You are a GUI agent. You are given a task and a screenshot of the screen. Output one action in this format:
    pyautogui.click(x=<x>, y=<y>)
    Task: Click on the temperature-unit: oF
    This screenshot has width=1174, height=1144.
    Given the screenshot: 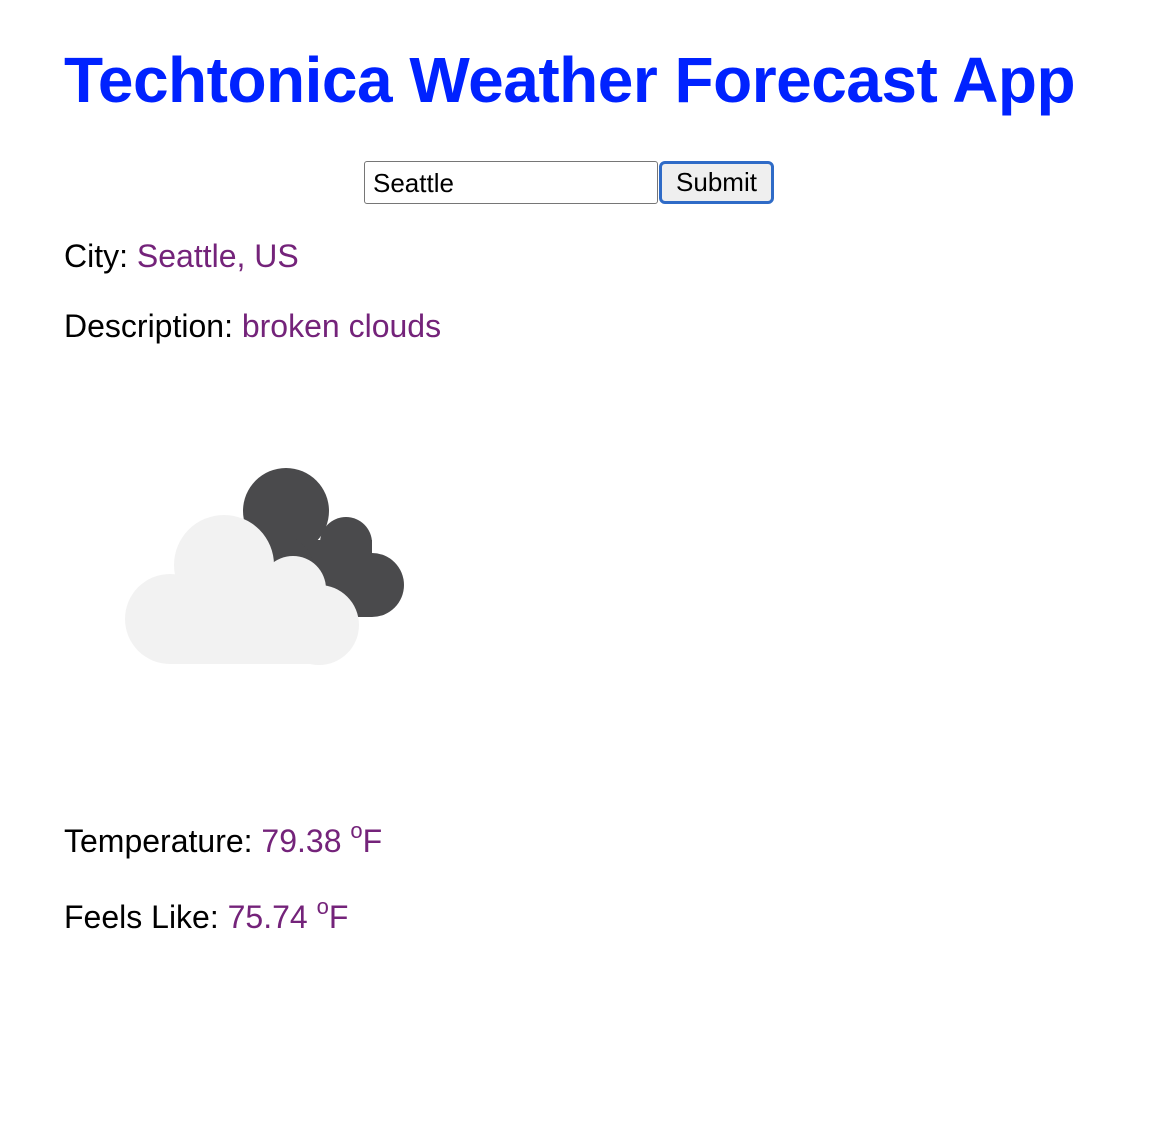 What is the action you would take?
    pyautogui.click(x=366, y=840)
    